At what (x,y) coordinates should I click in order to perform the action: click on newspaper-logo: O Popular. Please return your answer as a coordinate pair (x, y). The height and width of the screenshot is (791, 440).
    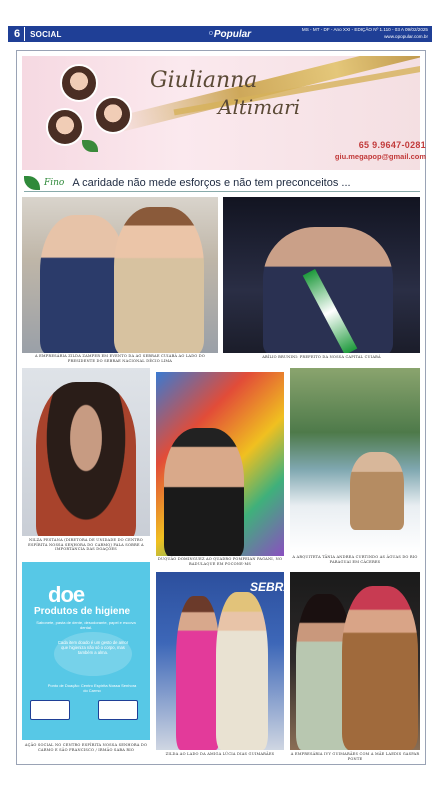
    Looking at the image, I should click on (230, 34).